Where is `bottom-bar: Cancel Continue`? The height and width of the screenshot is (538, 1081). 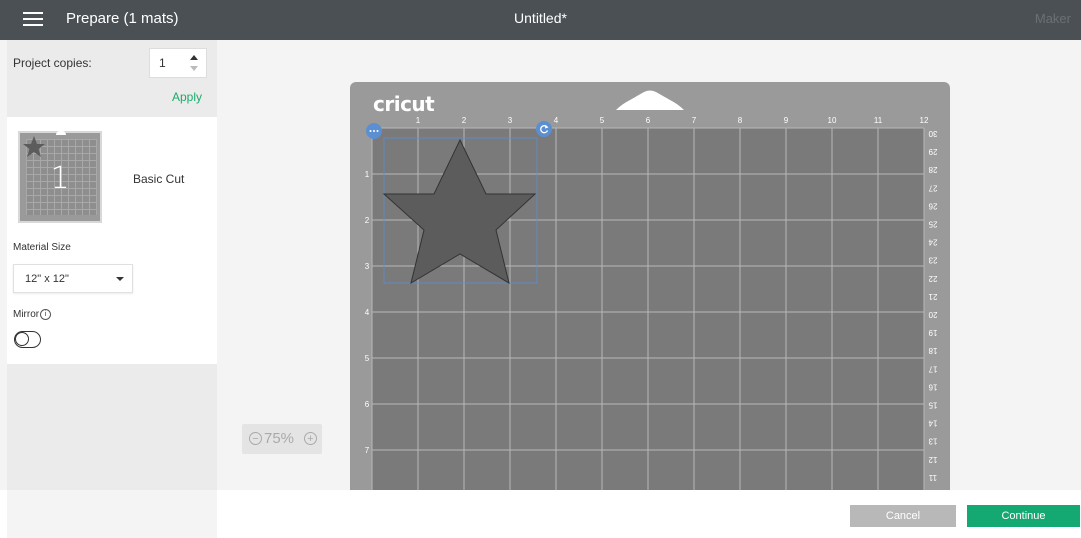
bottom-bar: Cancel Continue is located at coordinates (540, 514).